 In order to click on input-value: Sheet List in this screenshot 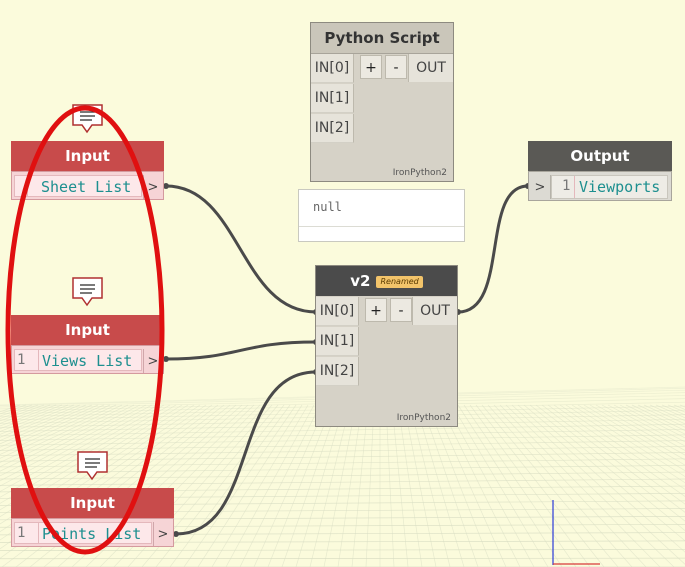, I will do `click(86, 187)`.